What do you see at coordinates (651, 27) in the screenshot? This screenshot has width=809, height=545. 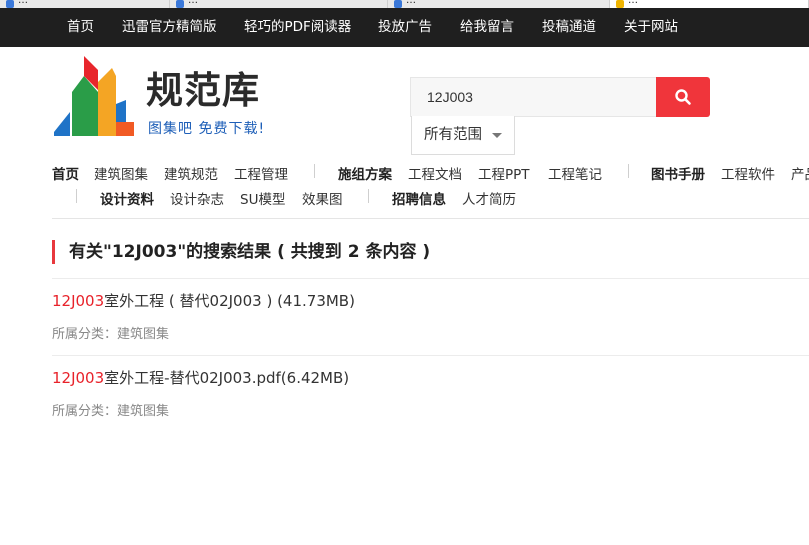 I see `top-nav-about: 关于网站` at bounding box center [651, 27].